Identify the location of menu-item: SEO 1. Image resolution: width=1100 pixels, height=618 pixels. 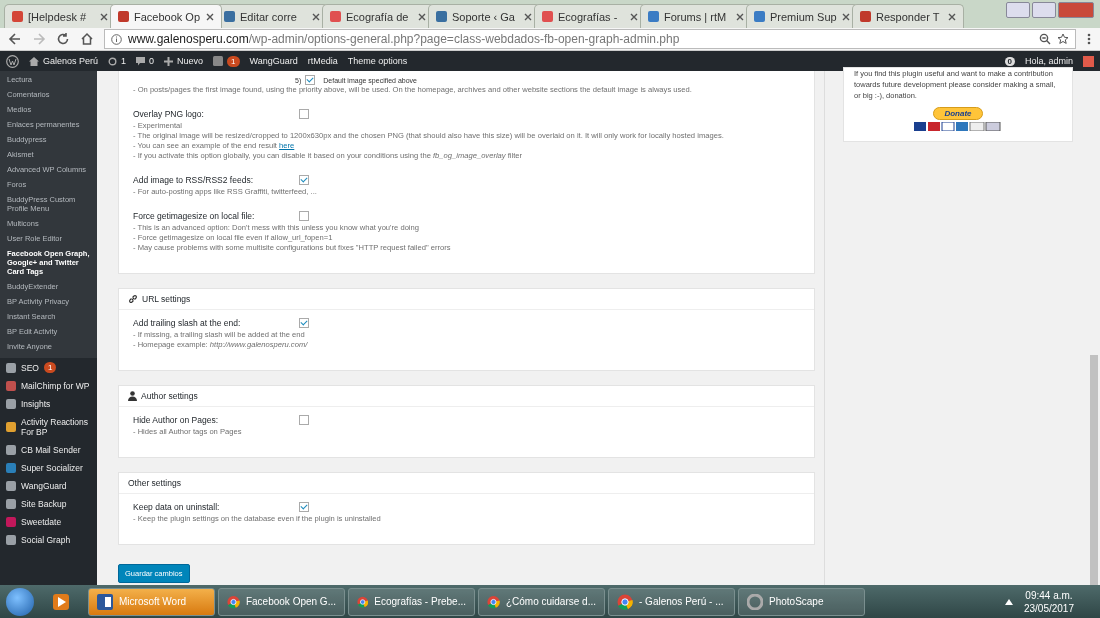
(48, 367).